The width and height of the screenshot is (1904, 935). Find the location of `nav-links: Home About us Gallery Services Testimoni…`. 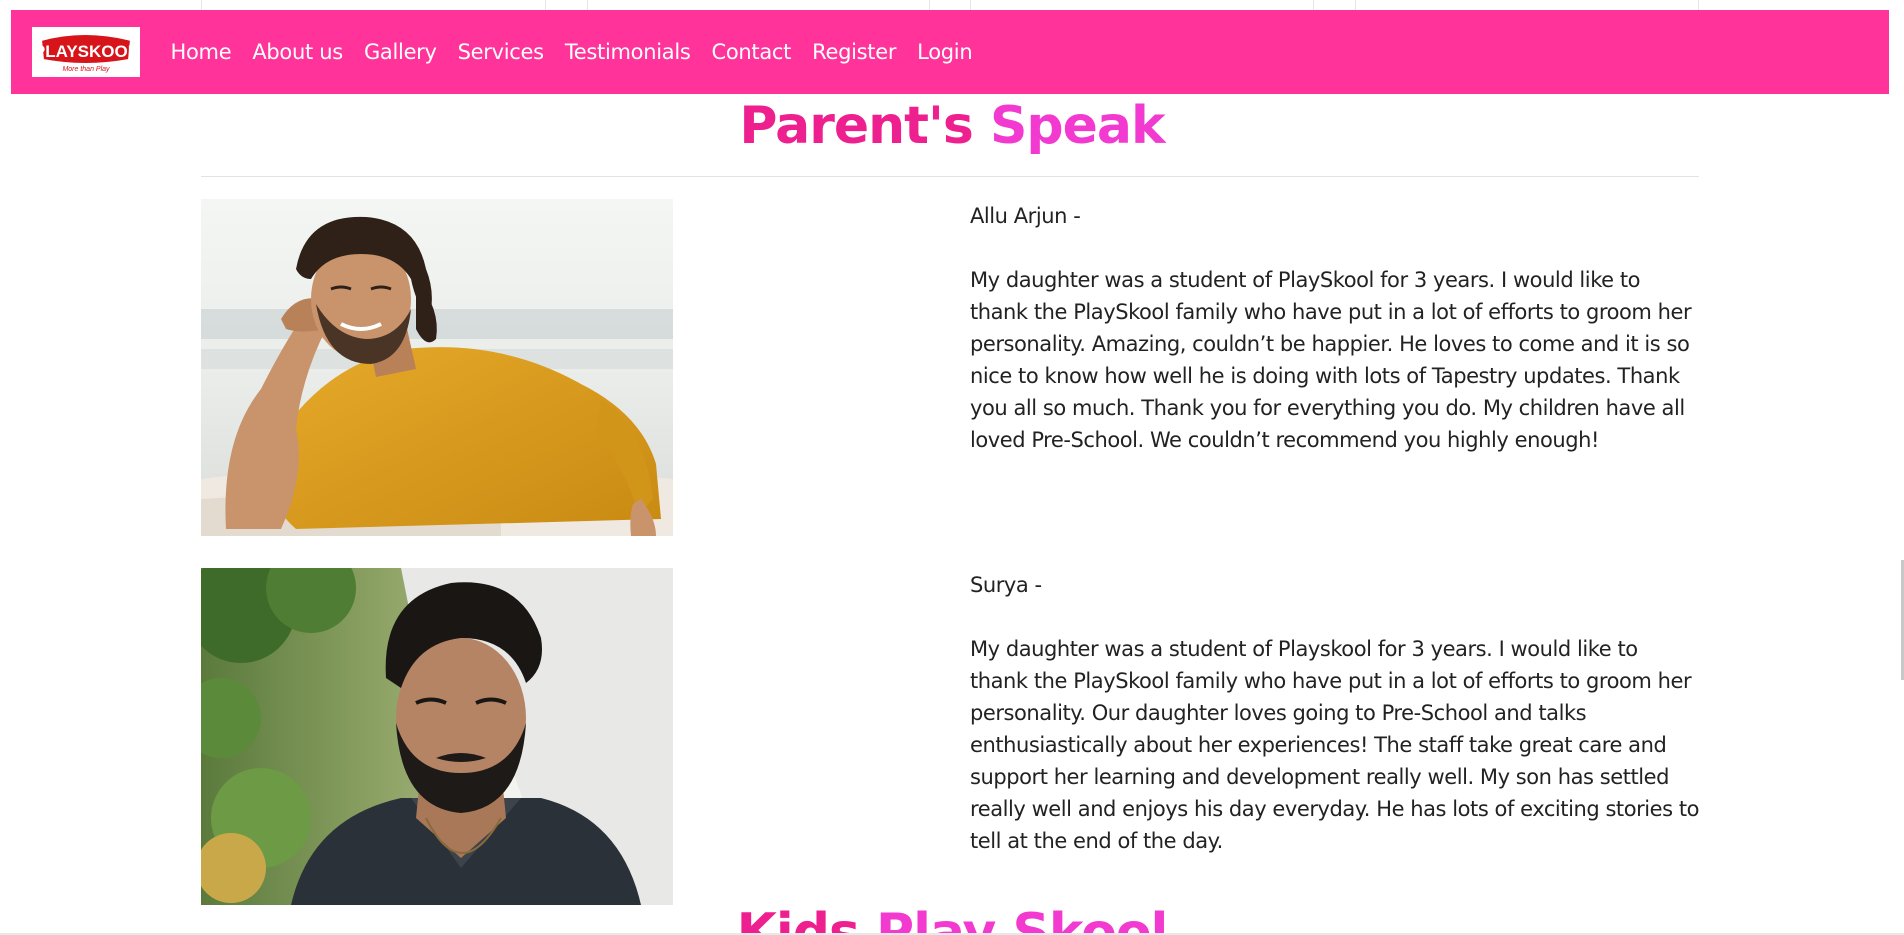

nav-links: Home About us Gallery Services Testimoni… is located at coordinates (571, 52).